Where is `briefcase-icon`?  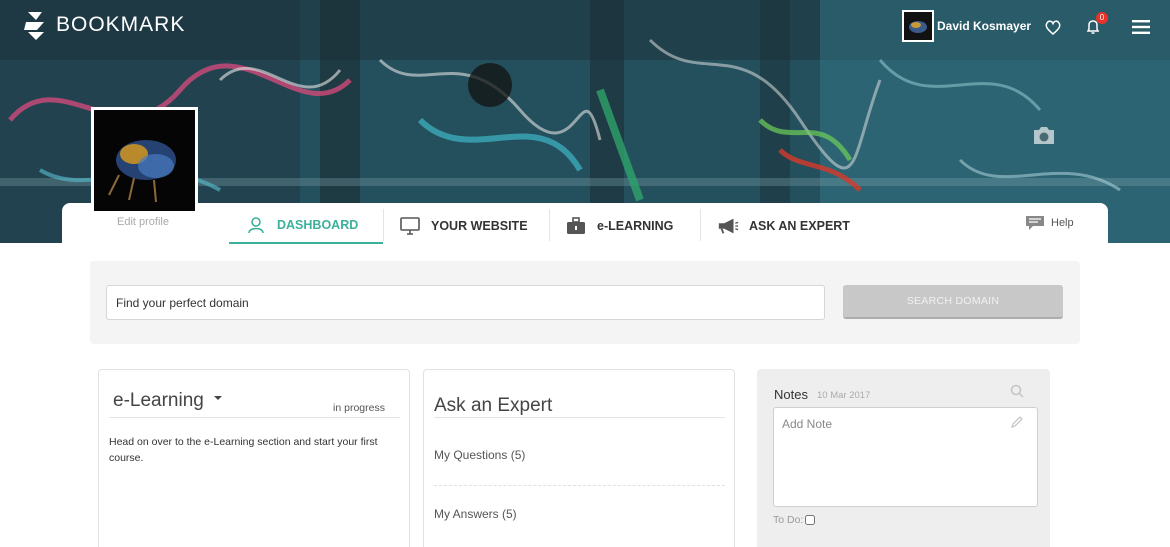
briefcase-icon is located at coordinates (576, 226).